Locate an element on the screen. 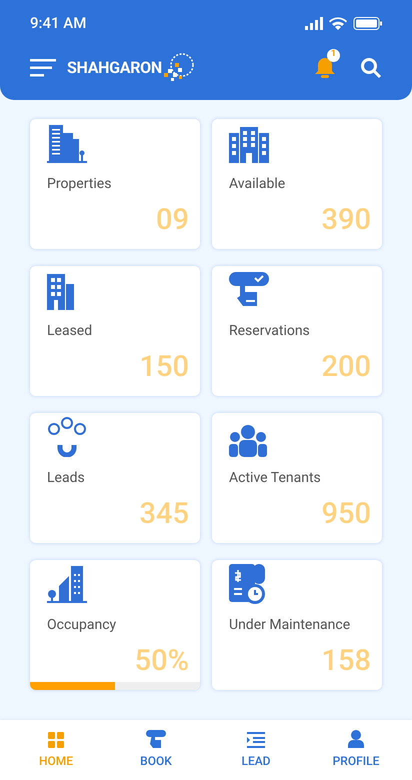  stat-card: Available 390 is located at coordinates (297, 184).